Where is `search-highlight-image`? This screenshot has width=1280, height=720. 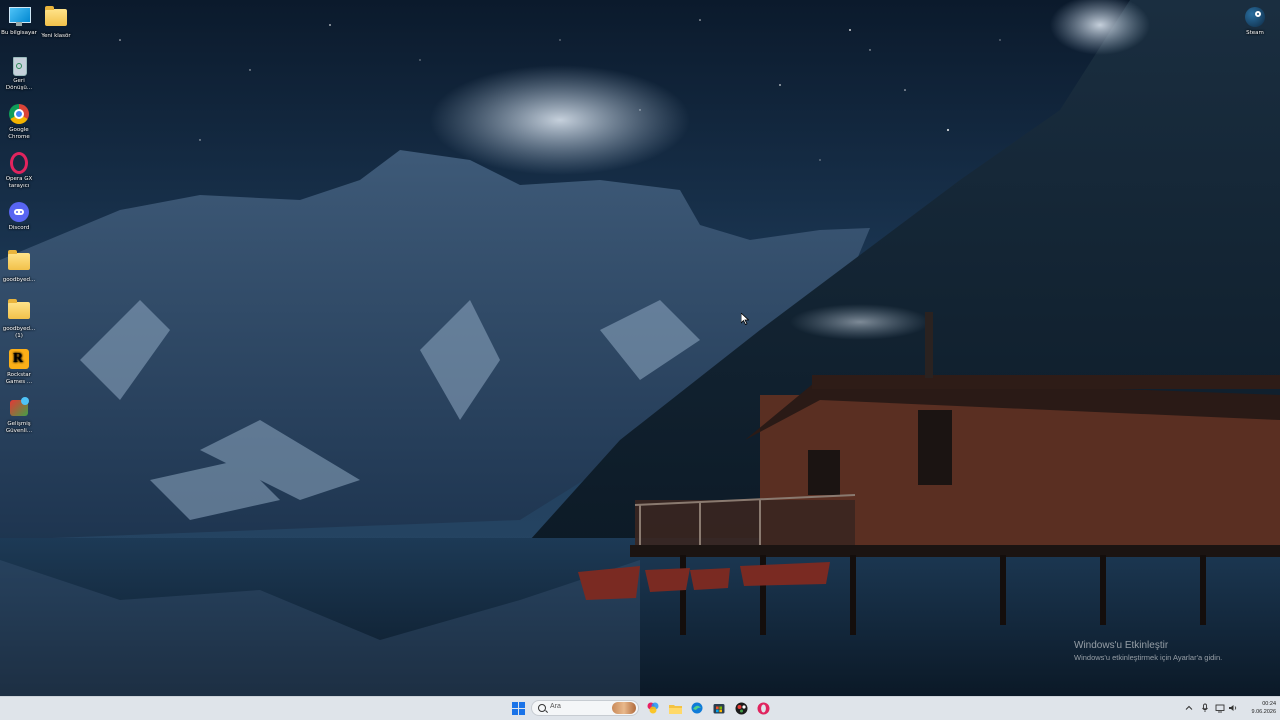
search-highlight-image is located at coordinates (624, 708).